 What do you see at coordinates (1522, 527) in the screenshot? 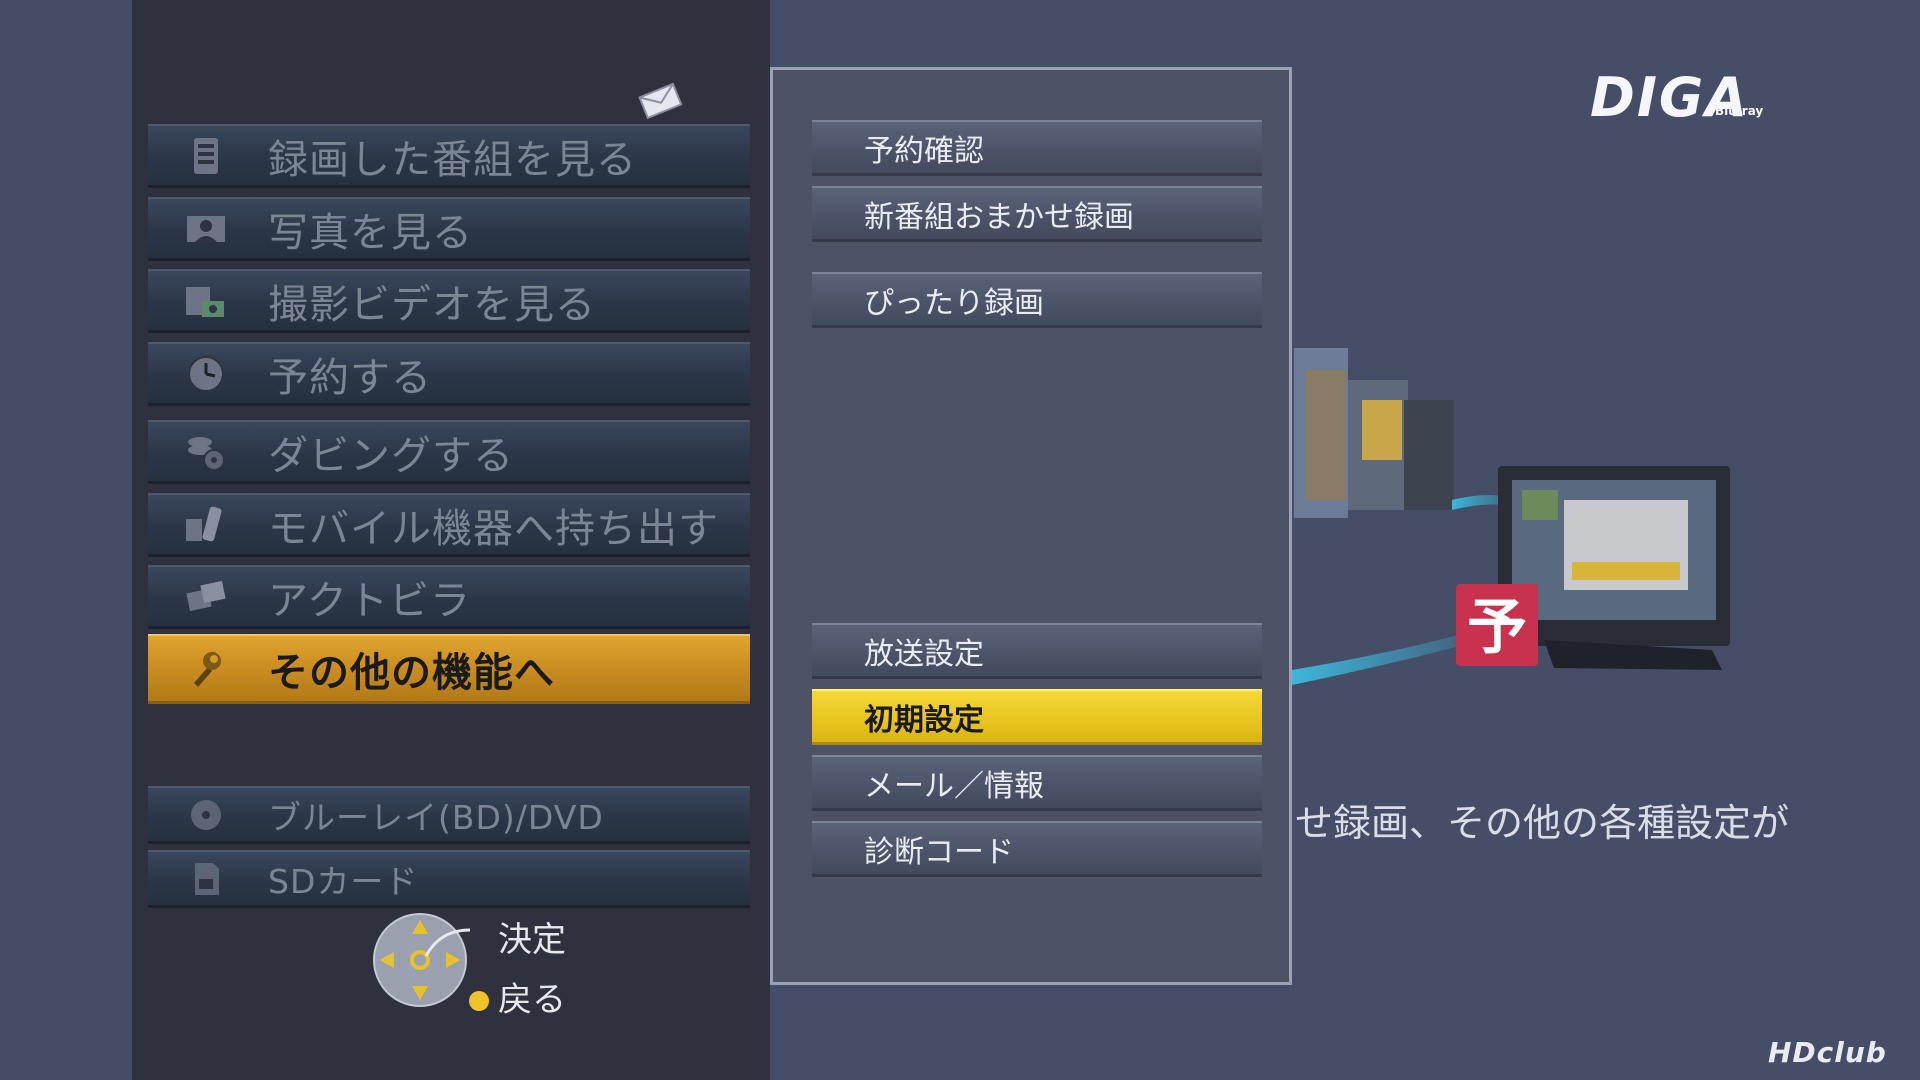
I see `feature-illustration: 予` at bounding box center [1522, 527].